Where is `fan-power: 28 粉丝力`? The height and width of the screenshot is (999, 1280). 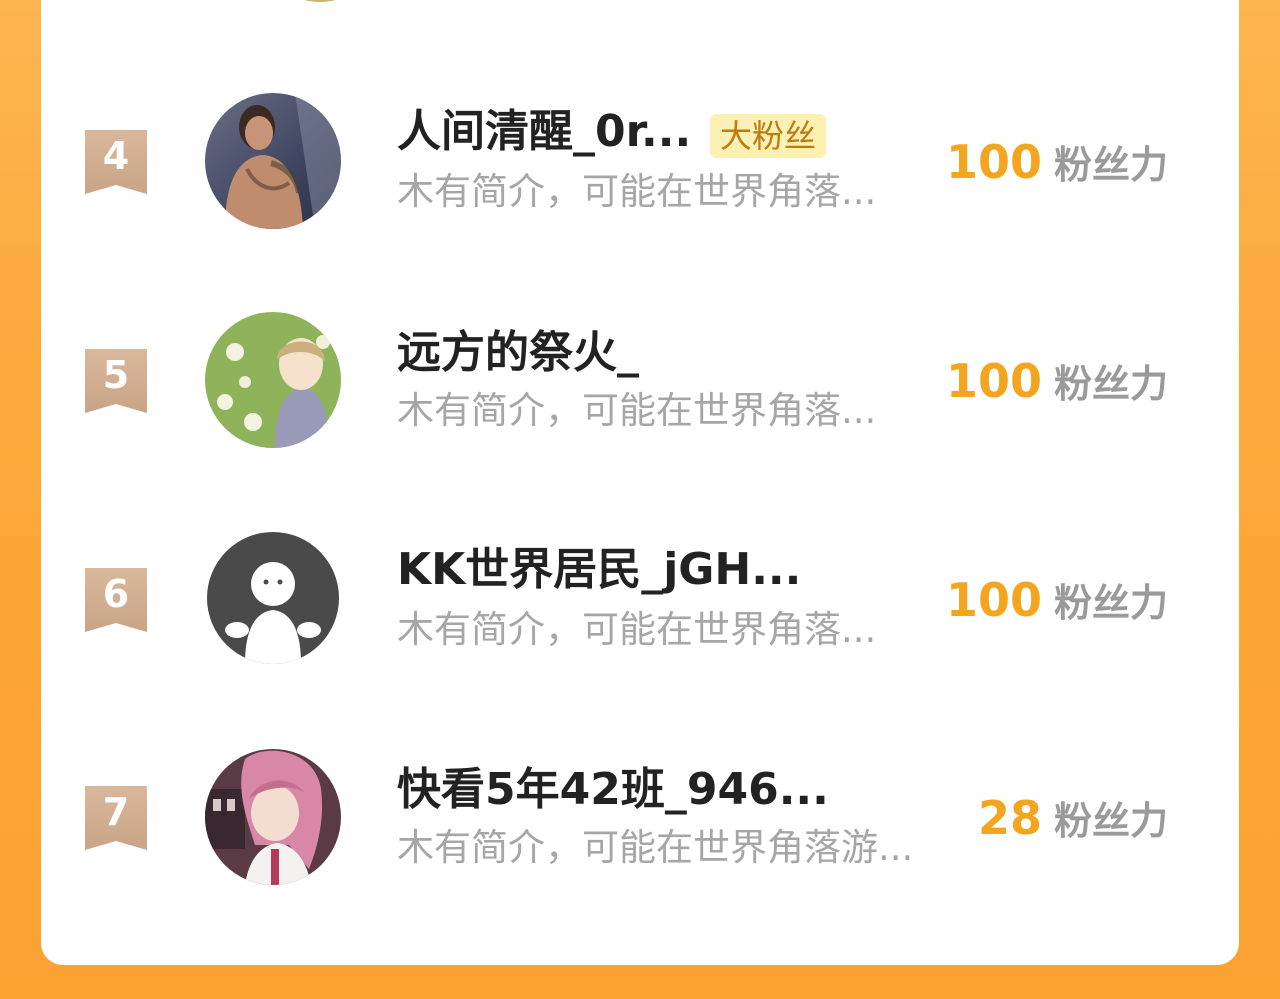
fan-power: 28 粉丝力 is located at coordinates (1073, 823).